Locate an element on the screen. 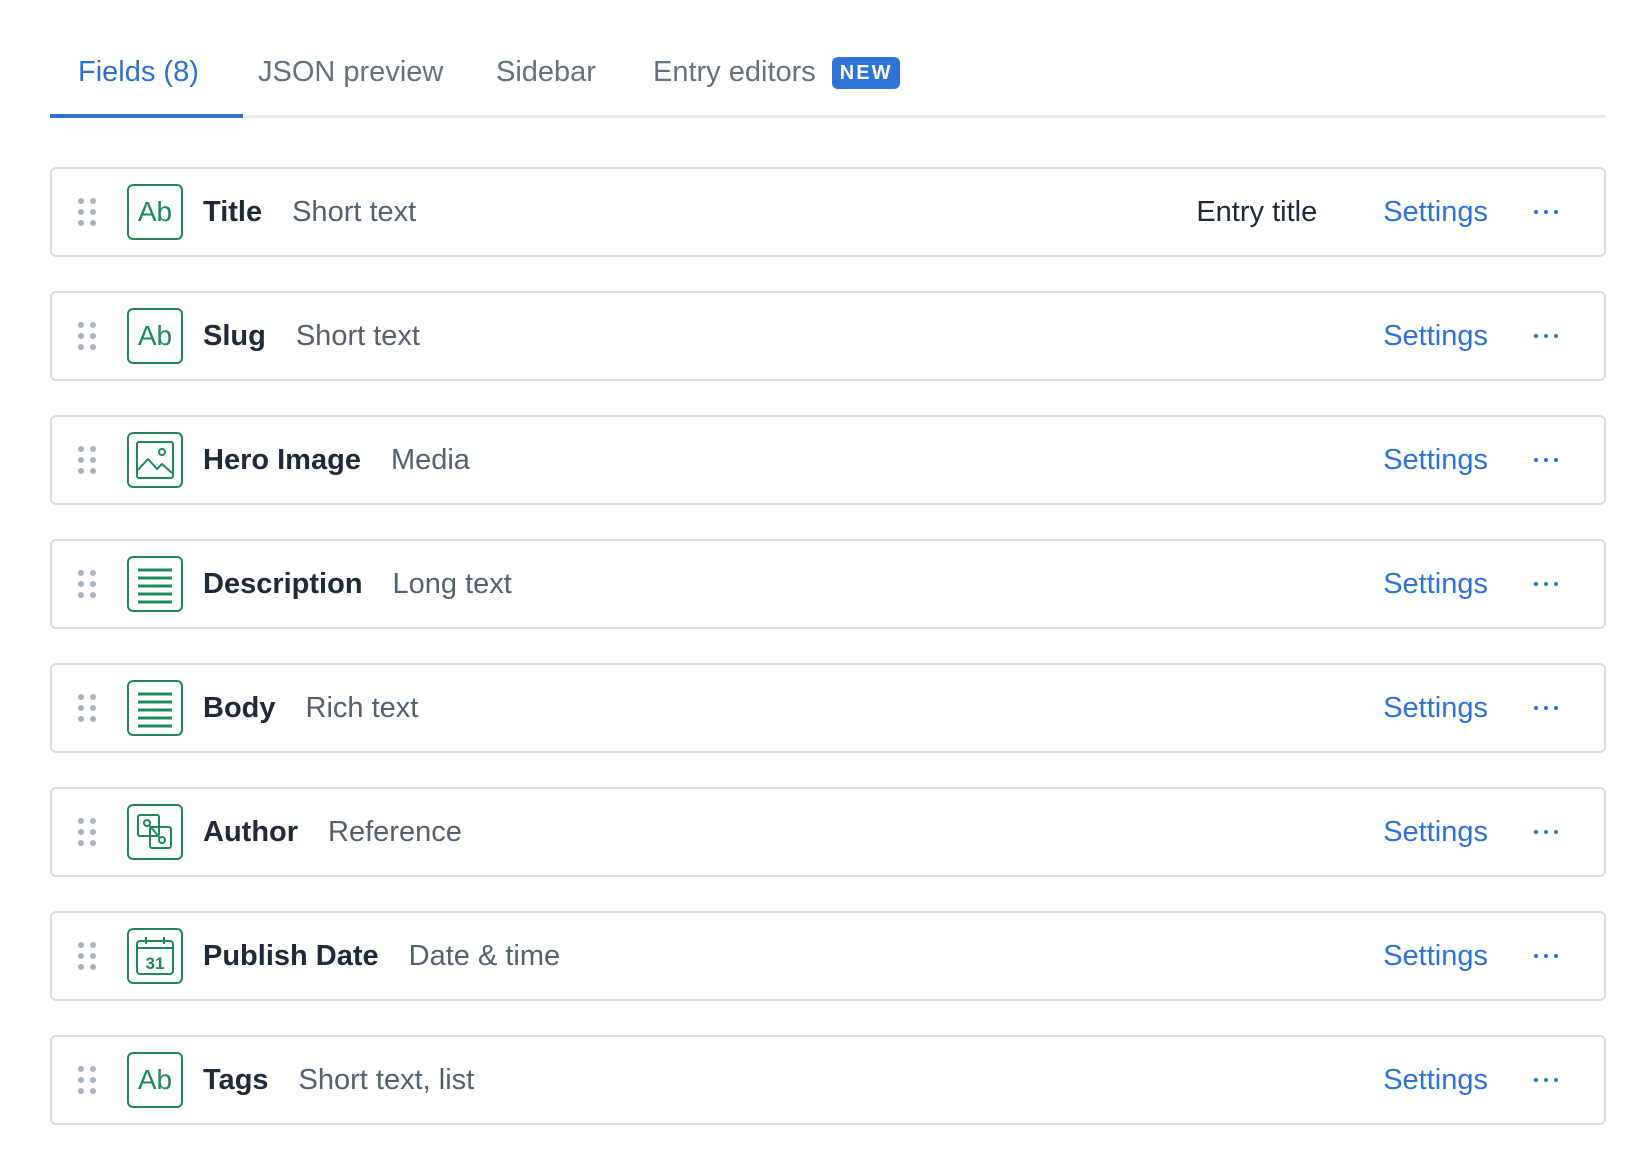 The image size is (1652, 1164). field-row-publish-date: 31 Publish Date Date & time Settings is located at coordinates (828, 956).